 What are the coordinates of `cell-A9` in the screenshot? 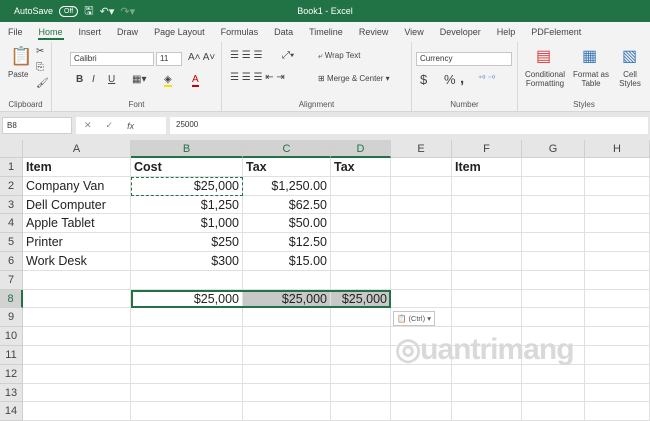 It's located at (77, 318).